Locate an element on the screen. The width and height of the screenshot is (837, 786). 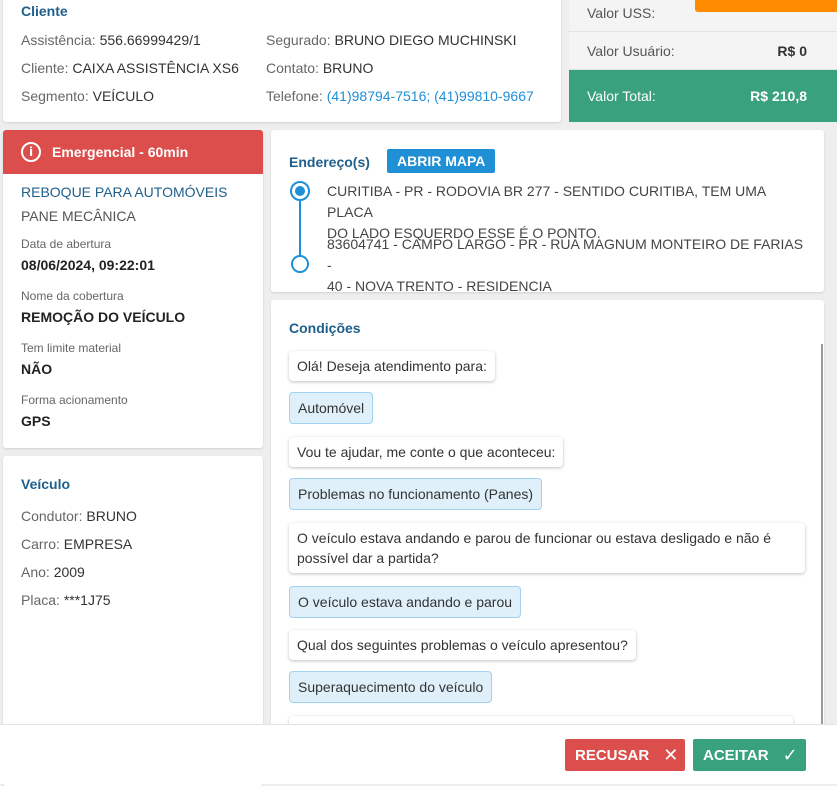
ano-row: Ano: 2009 is located at coordinates (53, 572).